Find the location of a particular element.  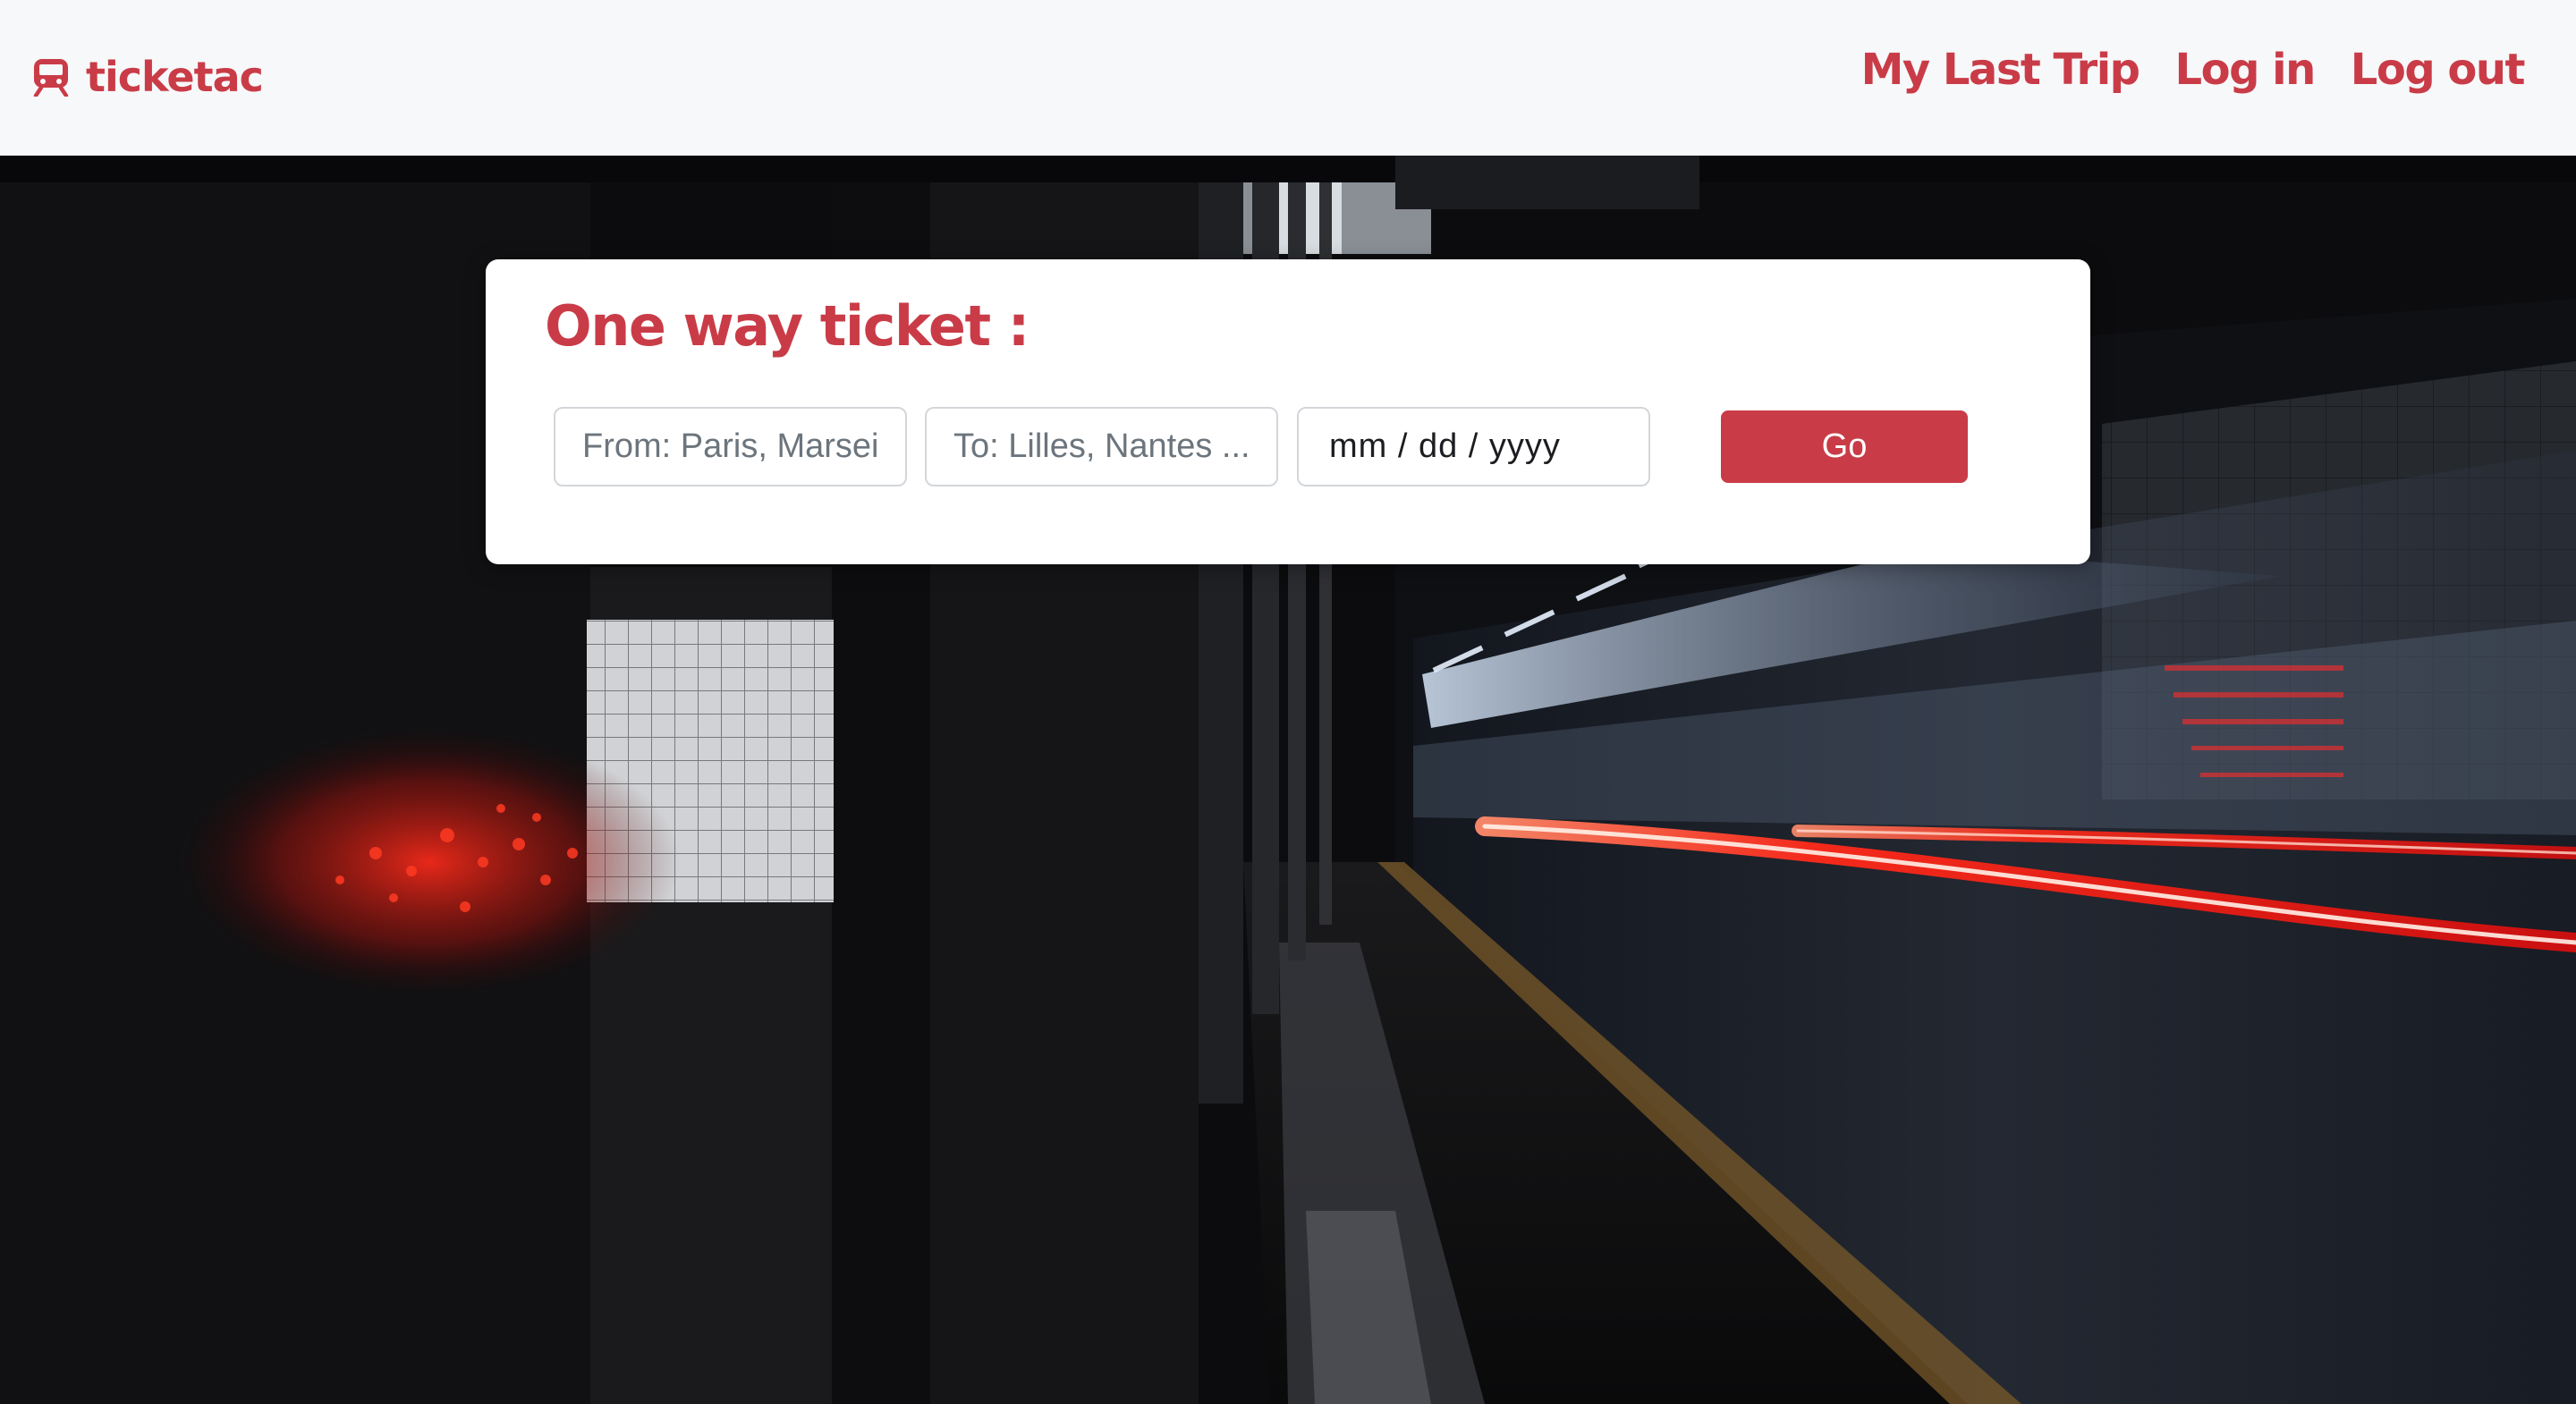

nav-link-log-out: Log out is located at coordinates (2438, 70).